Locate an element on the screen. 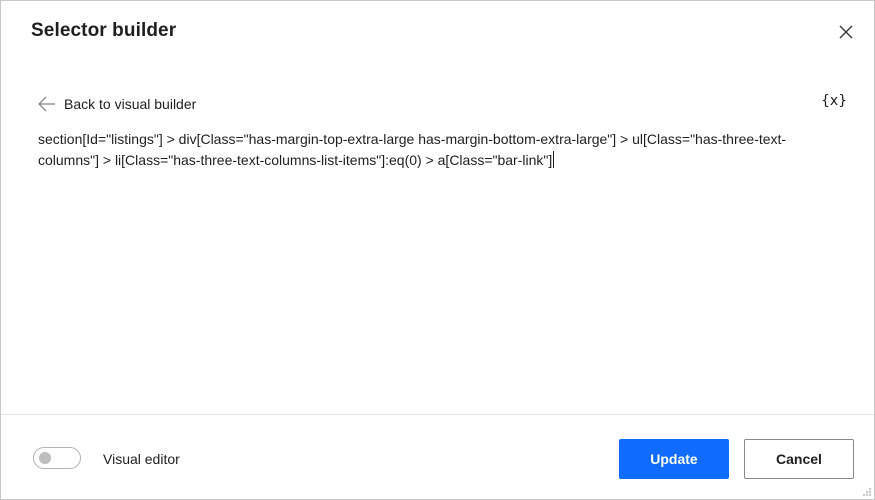  close-icon is located at coordinates (846, 32).